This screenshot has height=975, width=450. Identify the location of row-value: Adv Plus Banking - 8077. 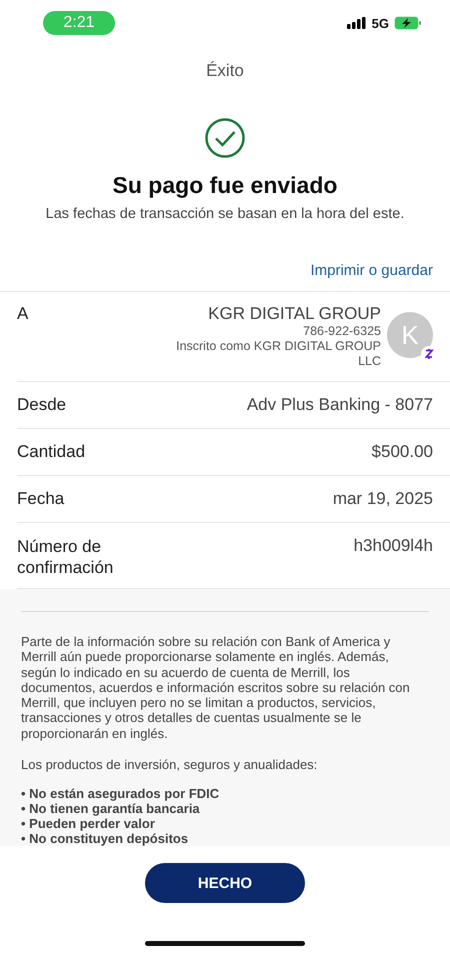
(339, 405).